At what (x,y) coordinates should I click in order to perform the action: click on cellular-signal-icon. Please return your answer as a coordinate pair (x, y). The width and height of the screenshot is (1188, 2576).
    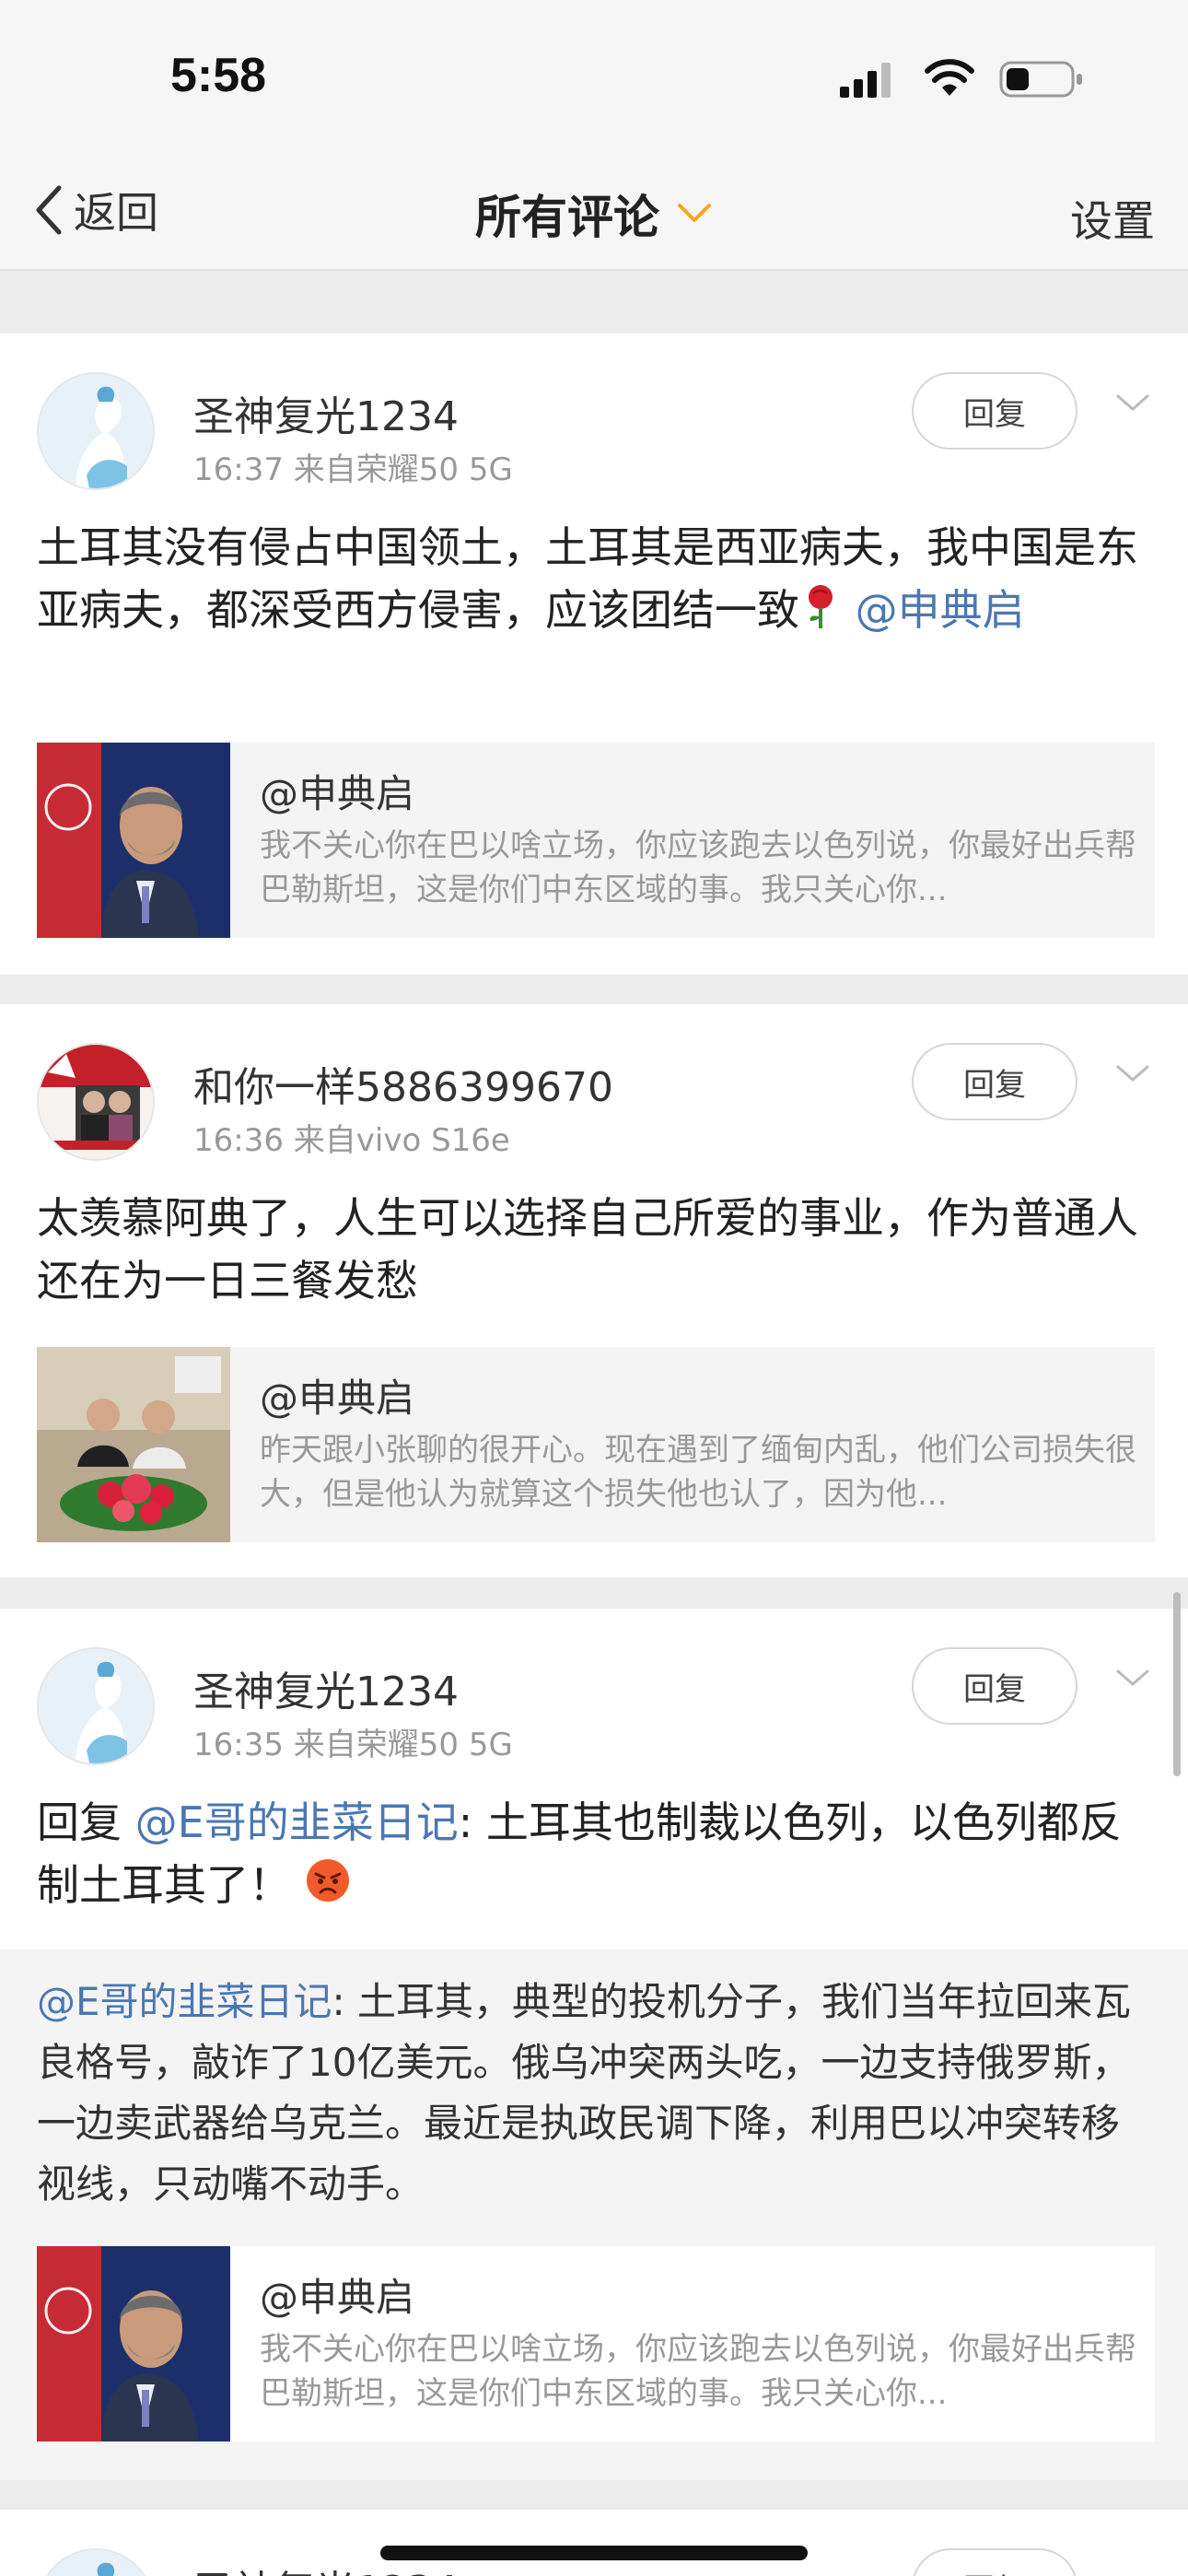
    Looking at the image, I should click on (865, 80).